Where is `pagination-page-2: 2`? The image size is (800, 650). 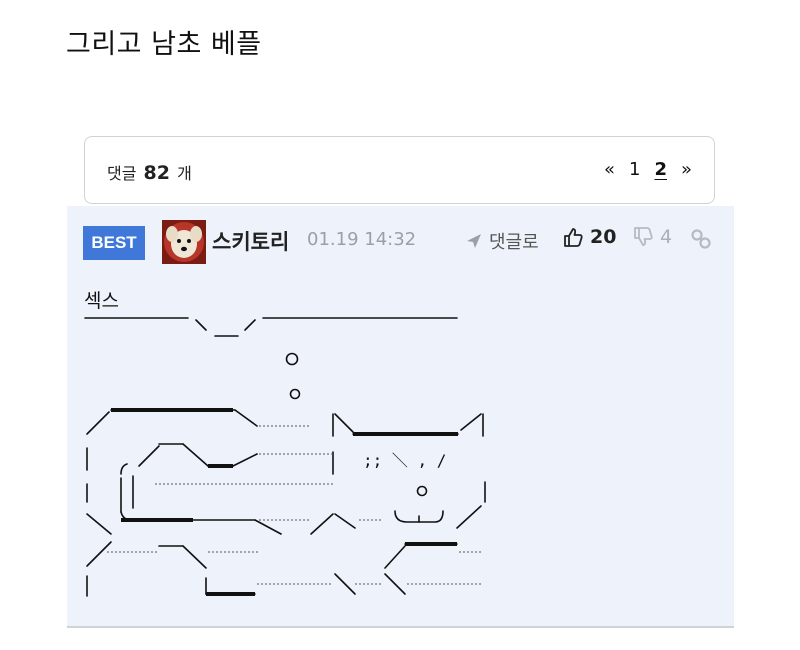
pagination-page-2: 2 is located at coordinates (660, 169).